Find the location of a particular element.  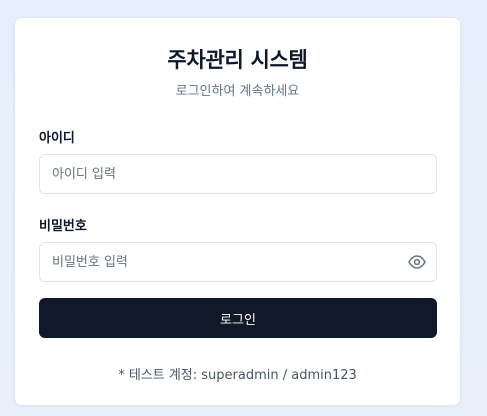

page-subtitle: 로그인하여 계속하세요 is located at coordinates (237, 91).